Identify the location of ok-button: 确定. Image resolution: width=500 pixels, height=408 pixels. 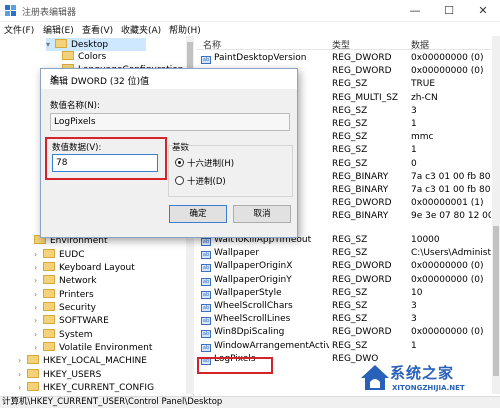
(198, 214).